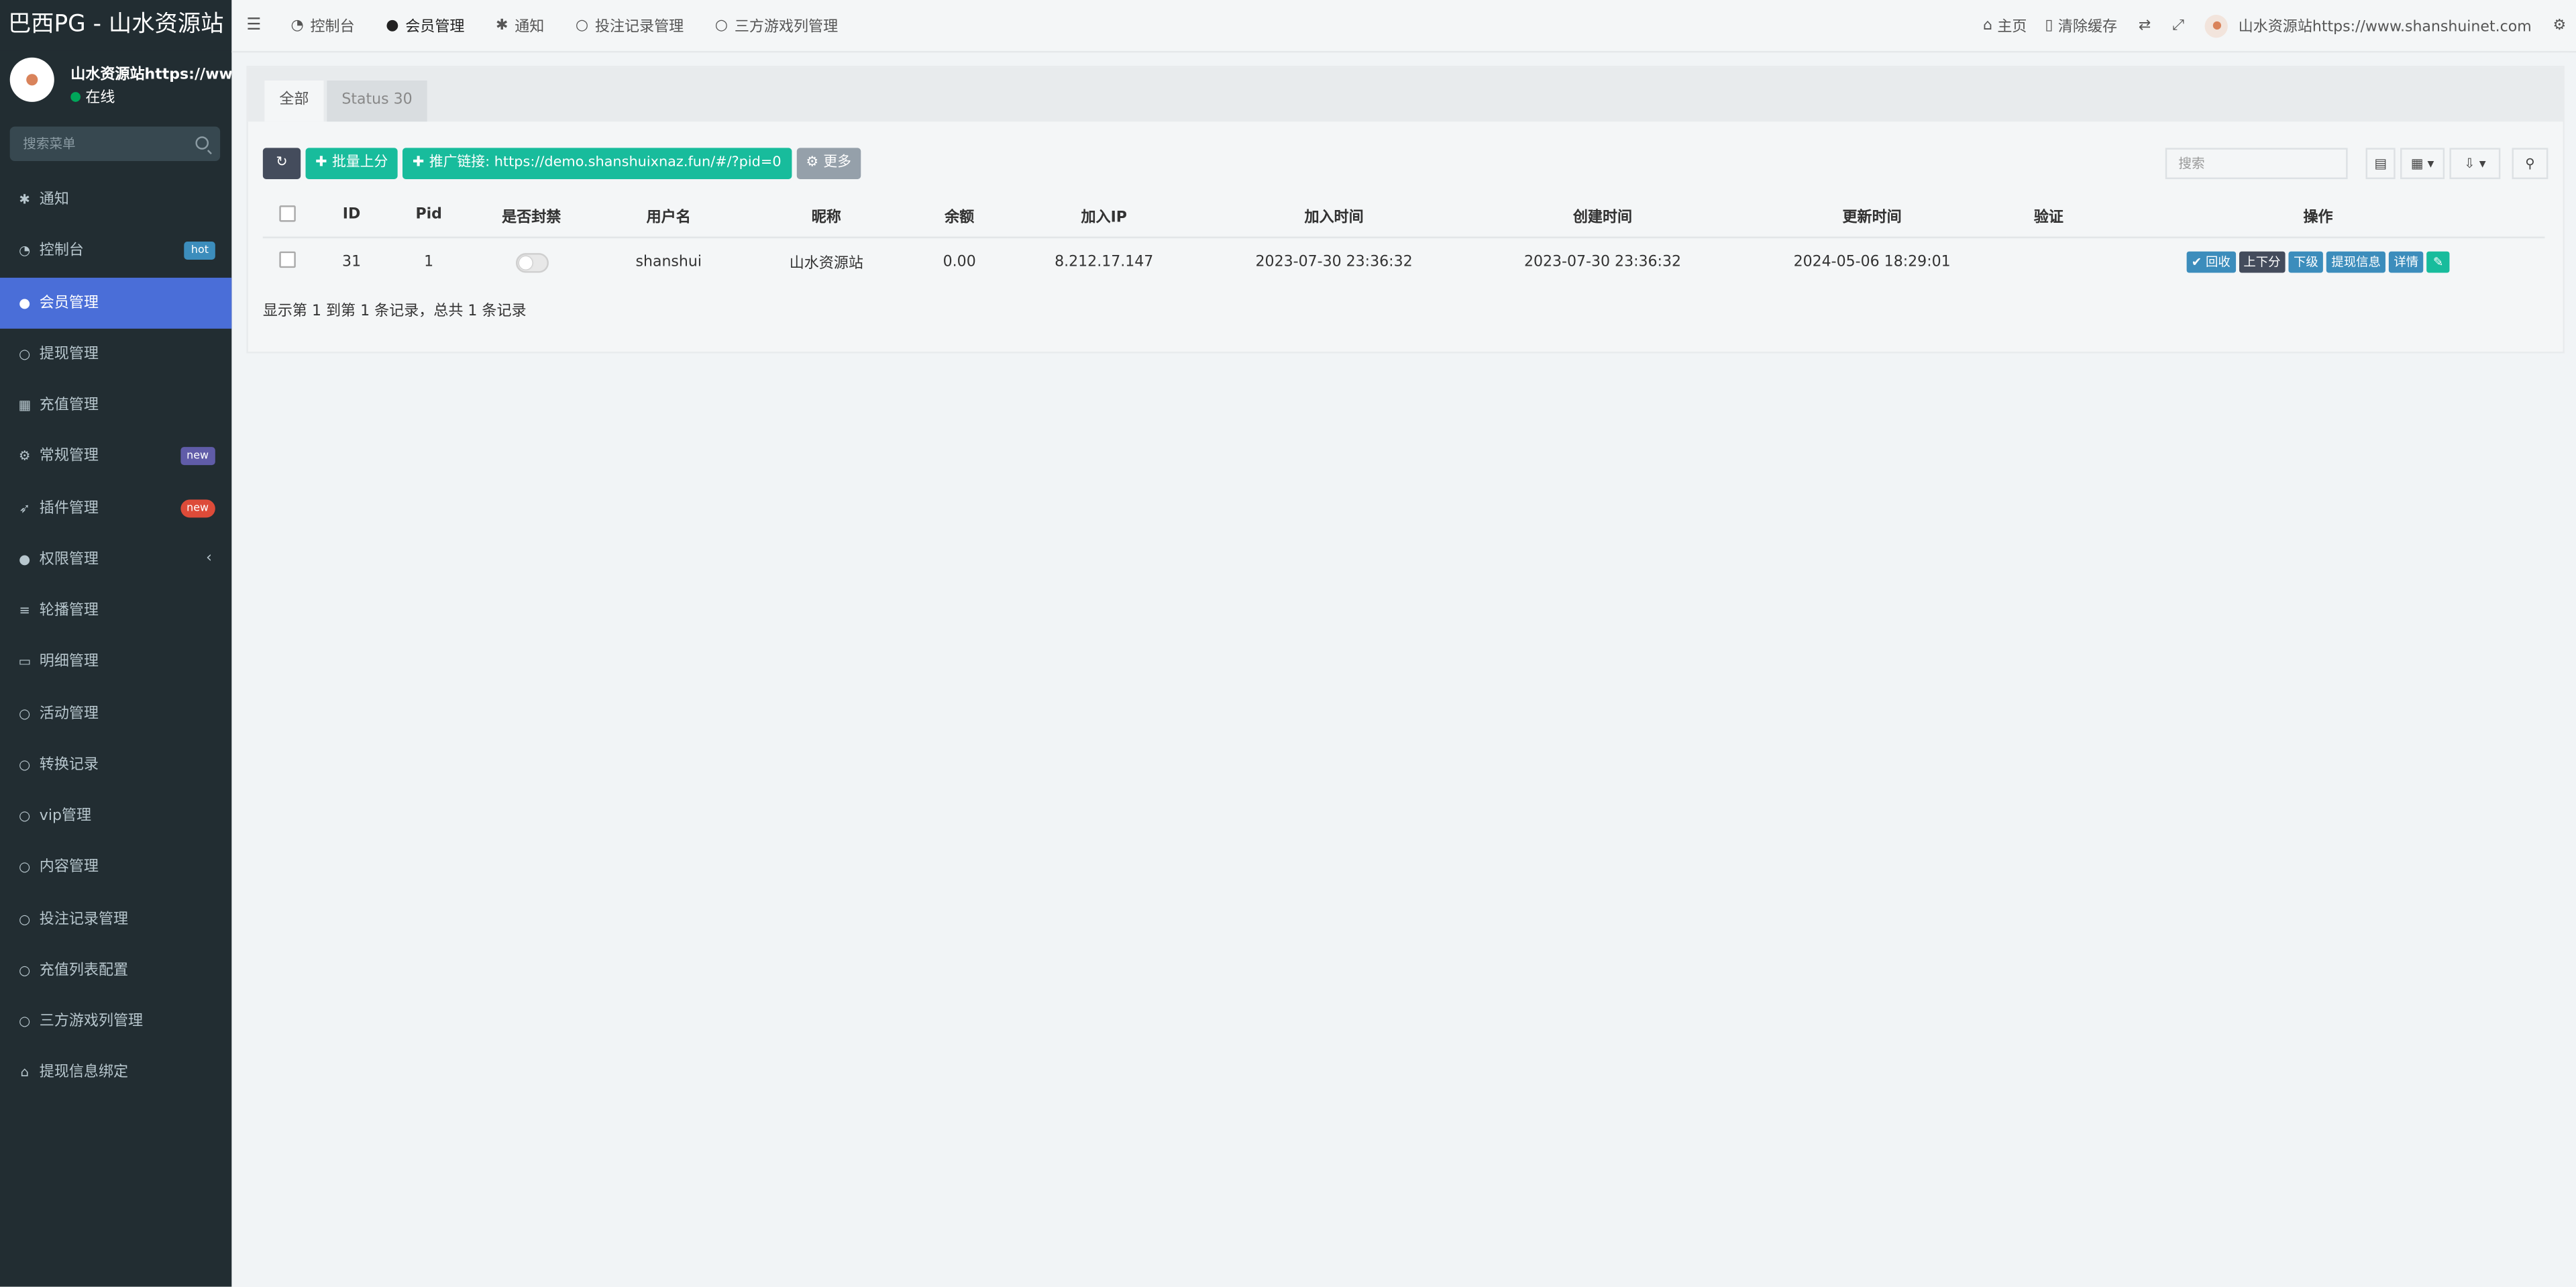 The image size is (2576, 1287). Describe the element at coordinates (2081, 26) in the screenshot. I see `clear-cache-button: ▯ 清除缓存` at that location.